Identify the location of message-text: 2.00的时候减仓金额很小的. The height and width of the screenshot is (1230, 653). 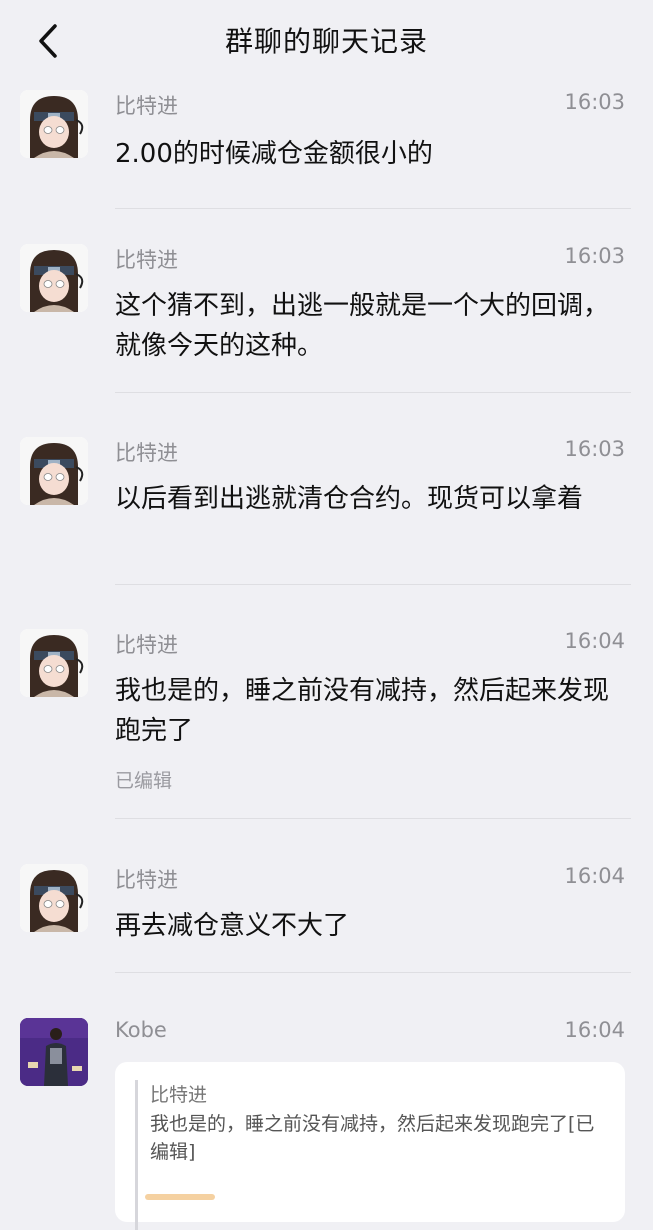
(274, 154).